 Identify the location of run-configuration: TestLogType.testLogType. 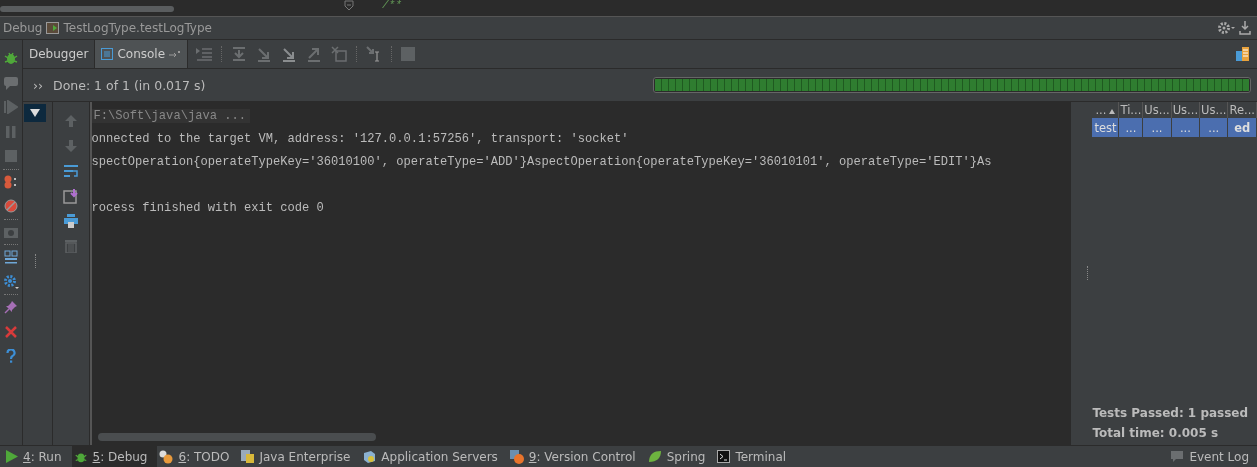
(137, 28).